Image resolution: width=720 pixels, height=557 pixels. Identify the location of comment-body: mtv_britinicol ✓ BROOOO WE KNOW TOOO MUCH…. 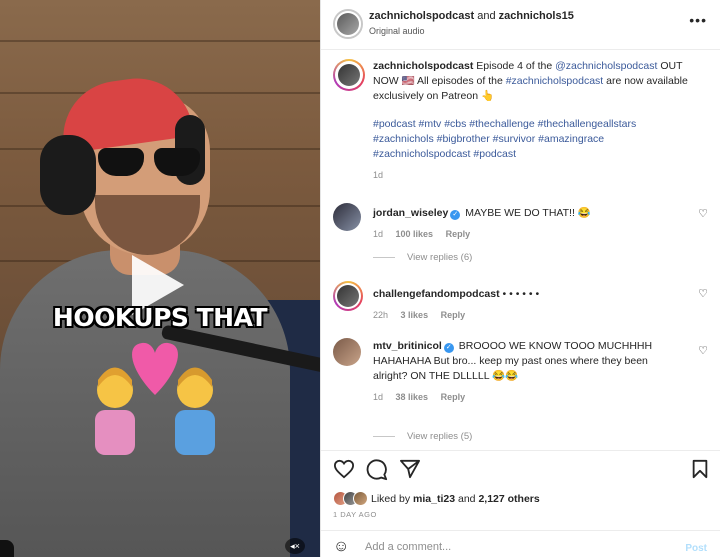
(523, 372).